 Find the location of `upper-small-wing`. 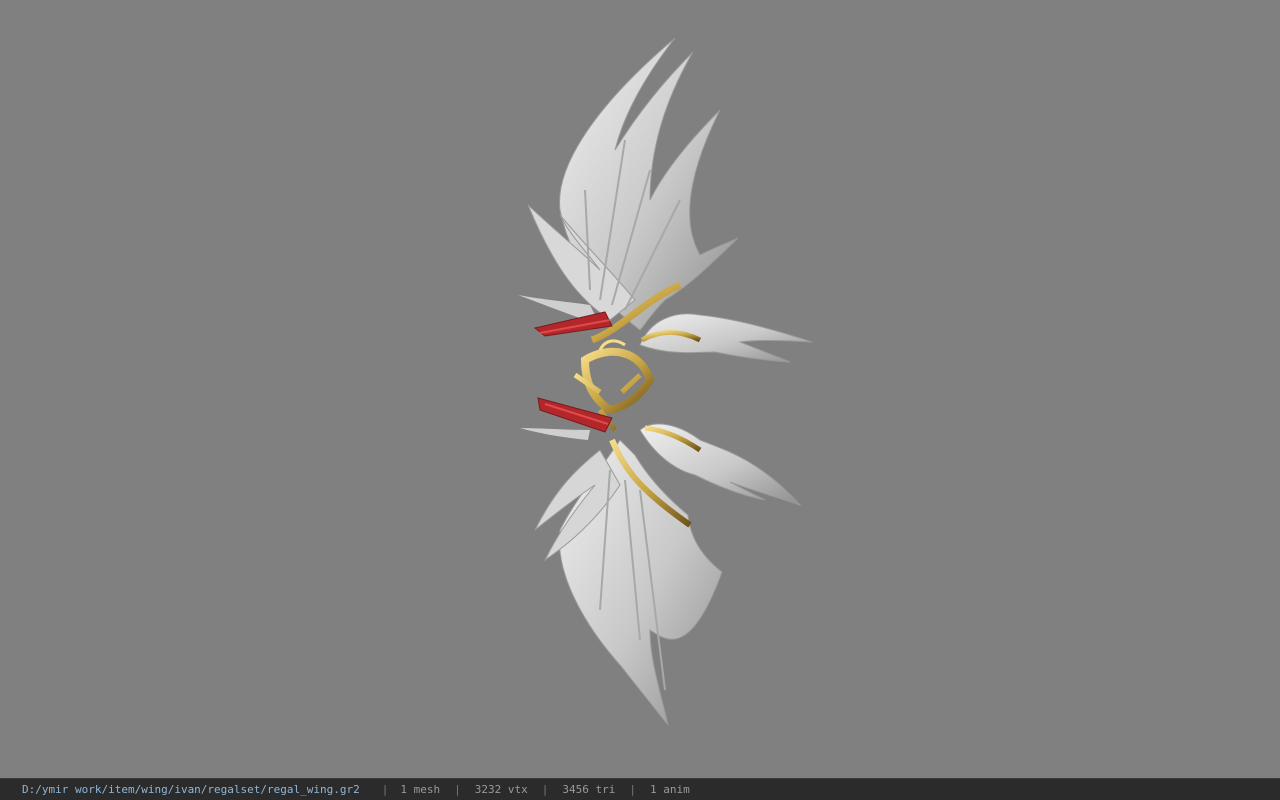

upper-small-wing is located at coordinates (726, 338).